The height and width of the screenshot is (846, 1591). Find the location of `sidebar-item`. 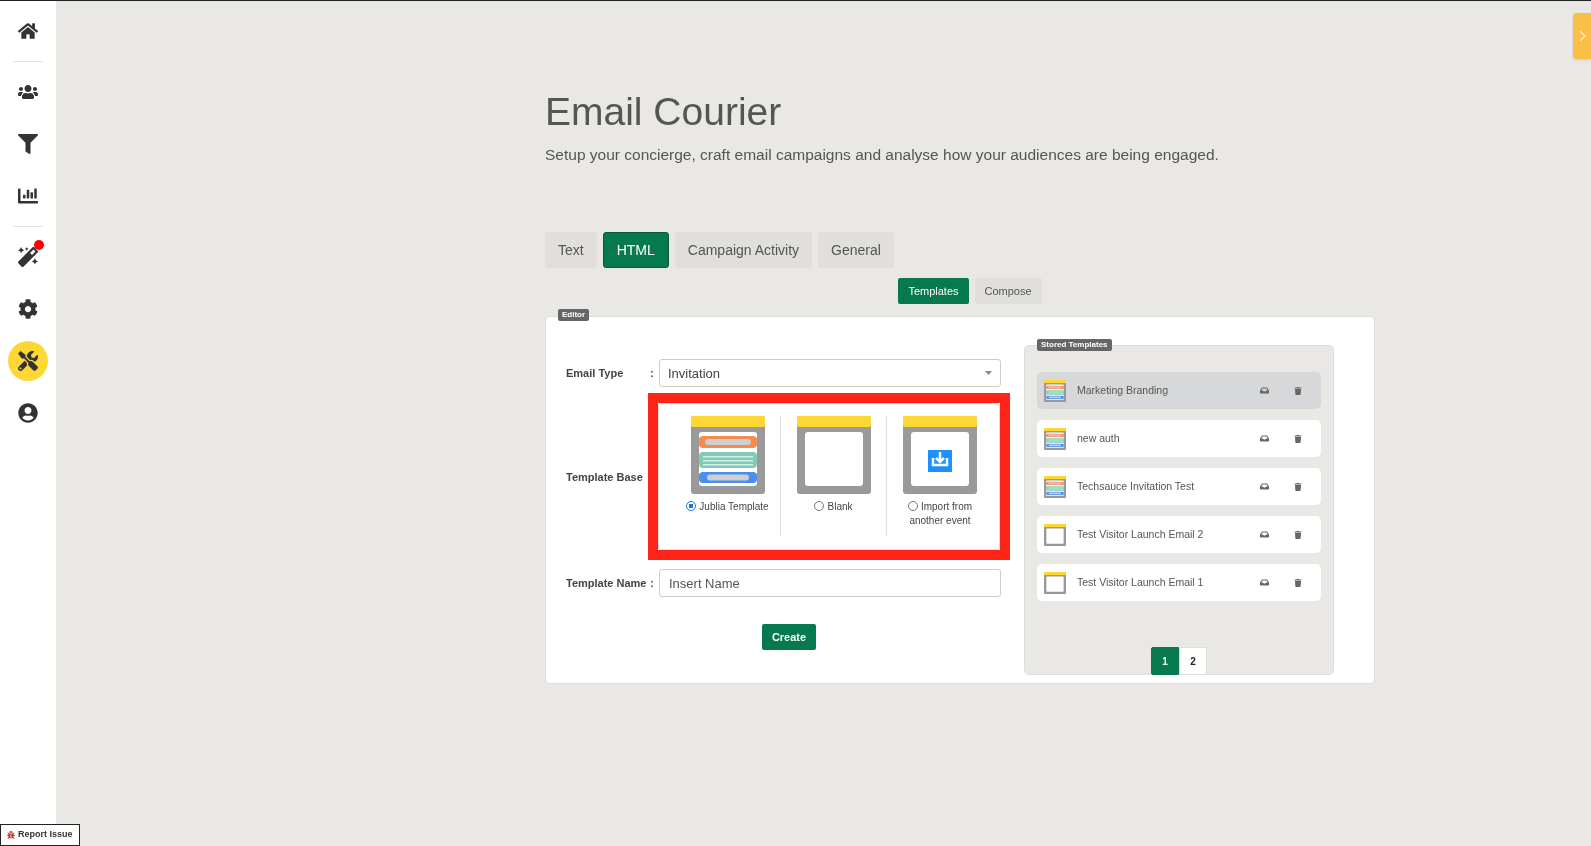

sidebar-item is located at coordinates (28, 361).